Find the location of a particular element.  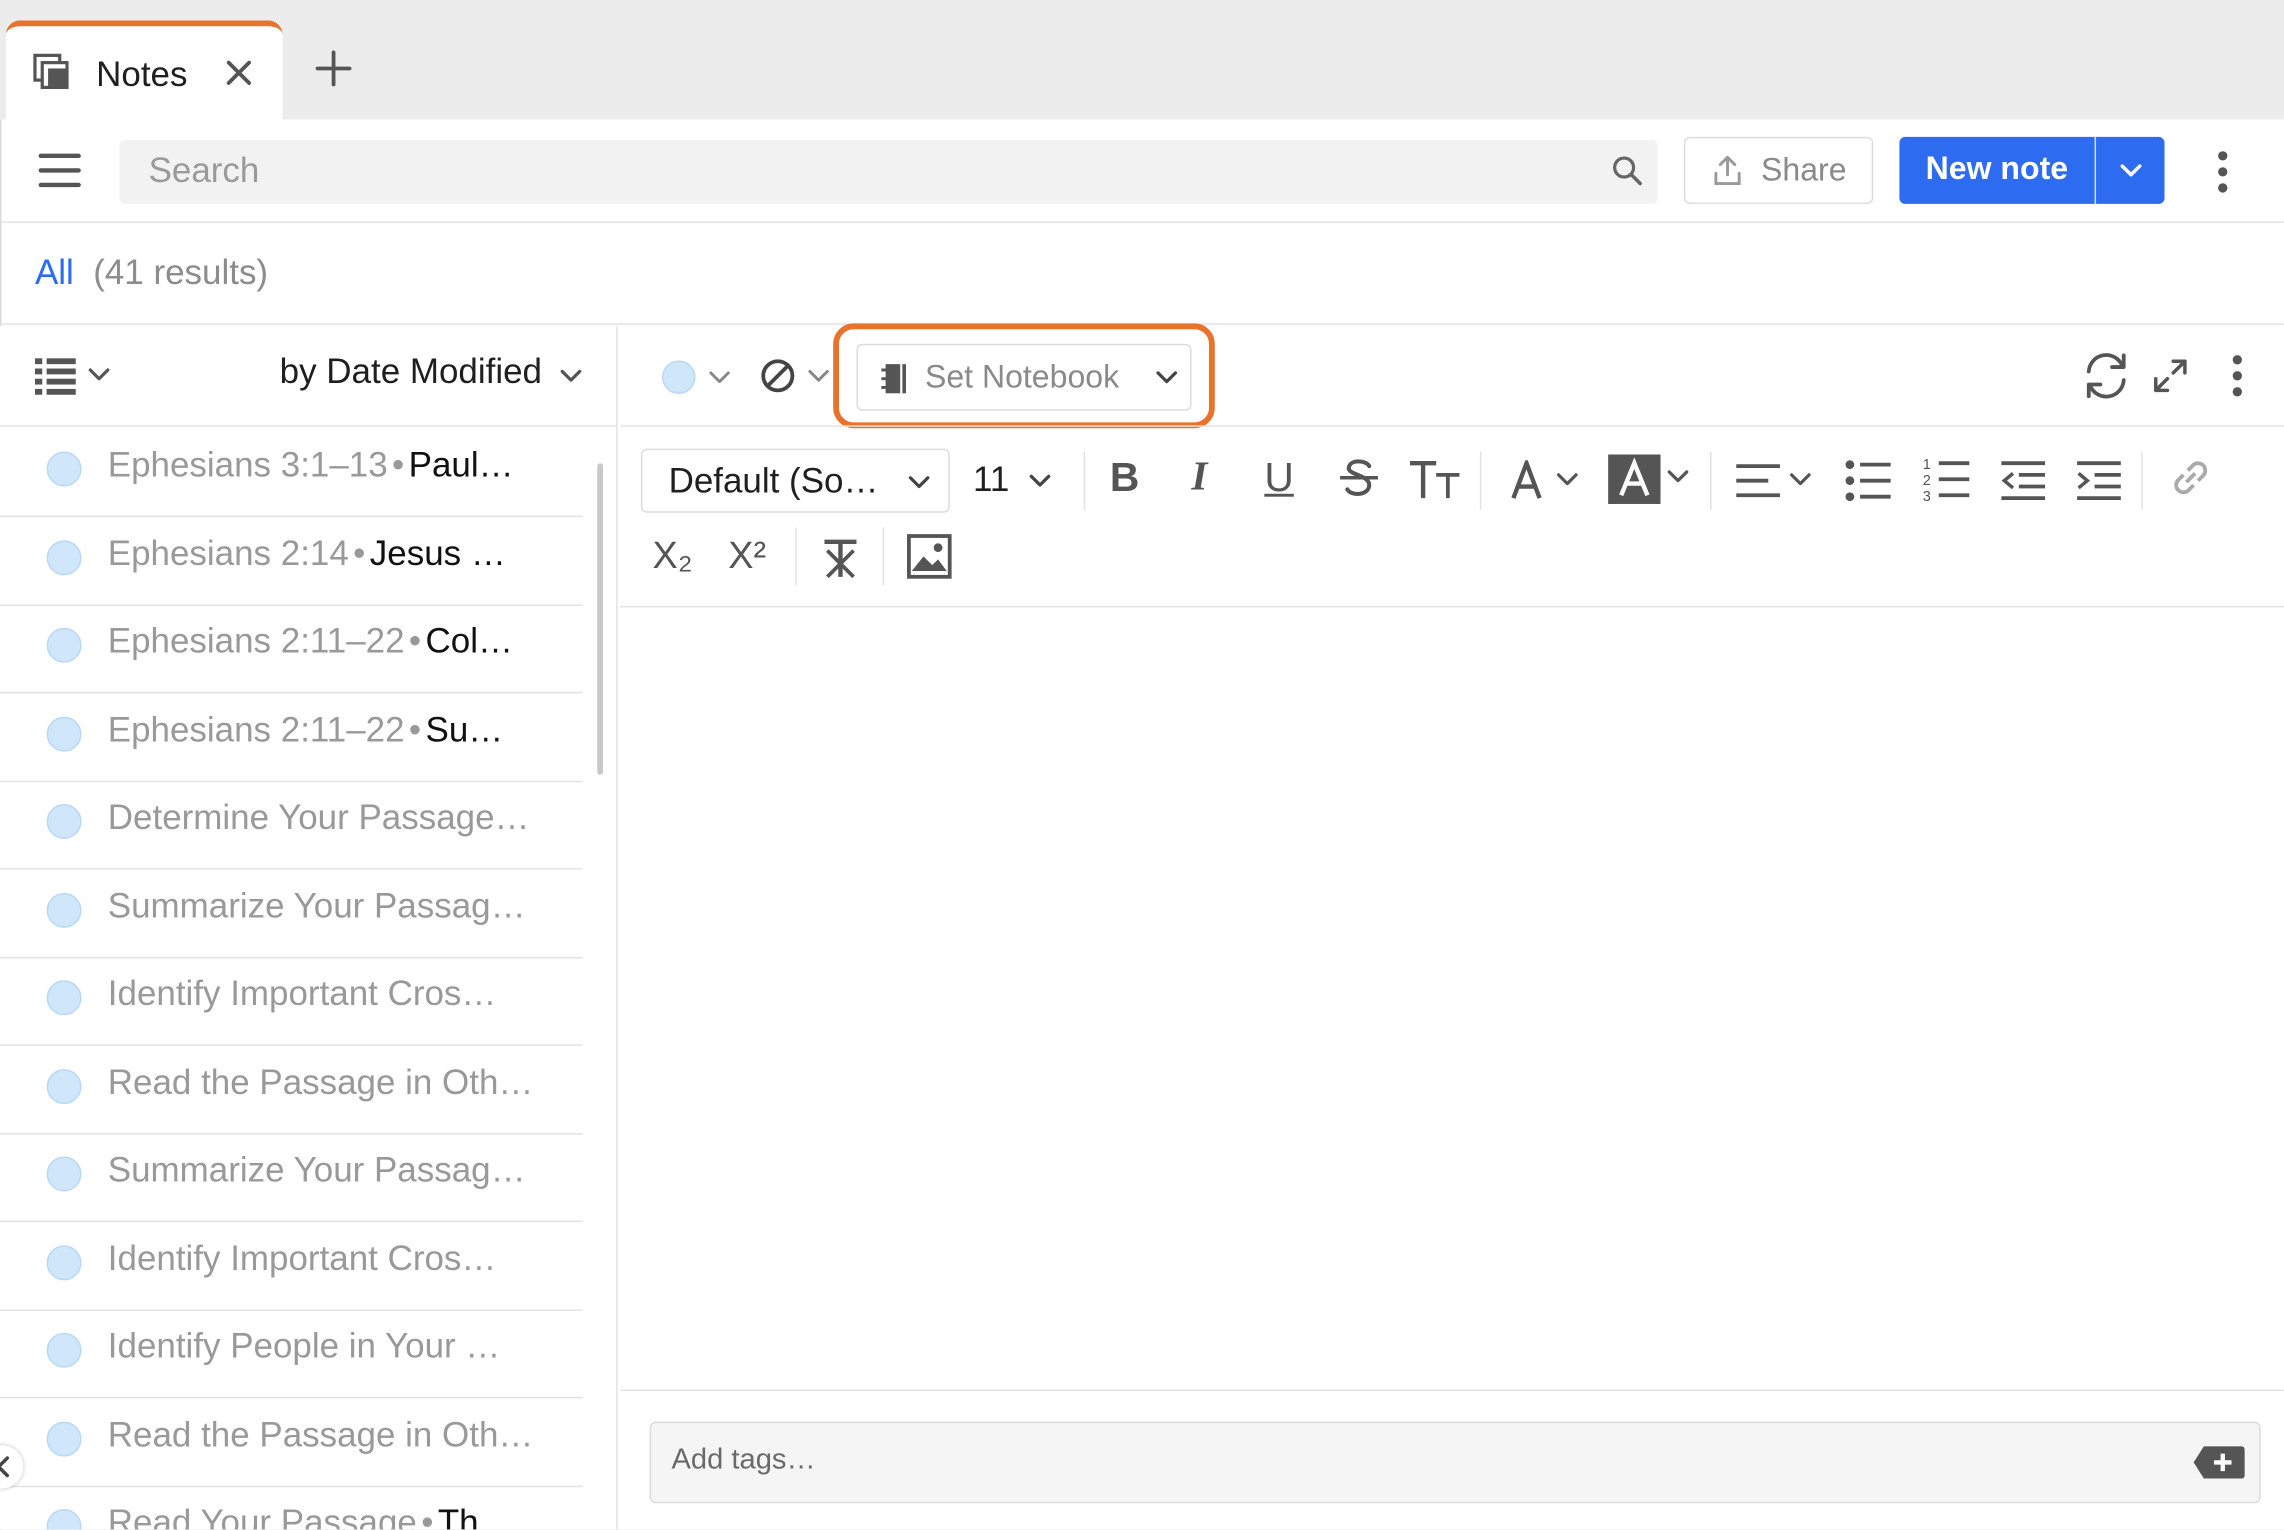

bullet-list-icon is located at coordinates (1869, 480).